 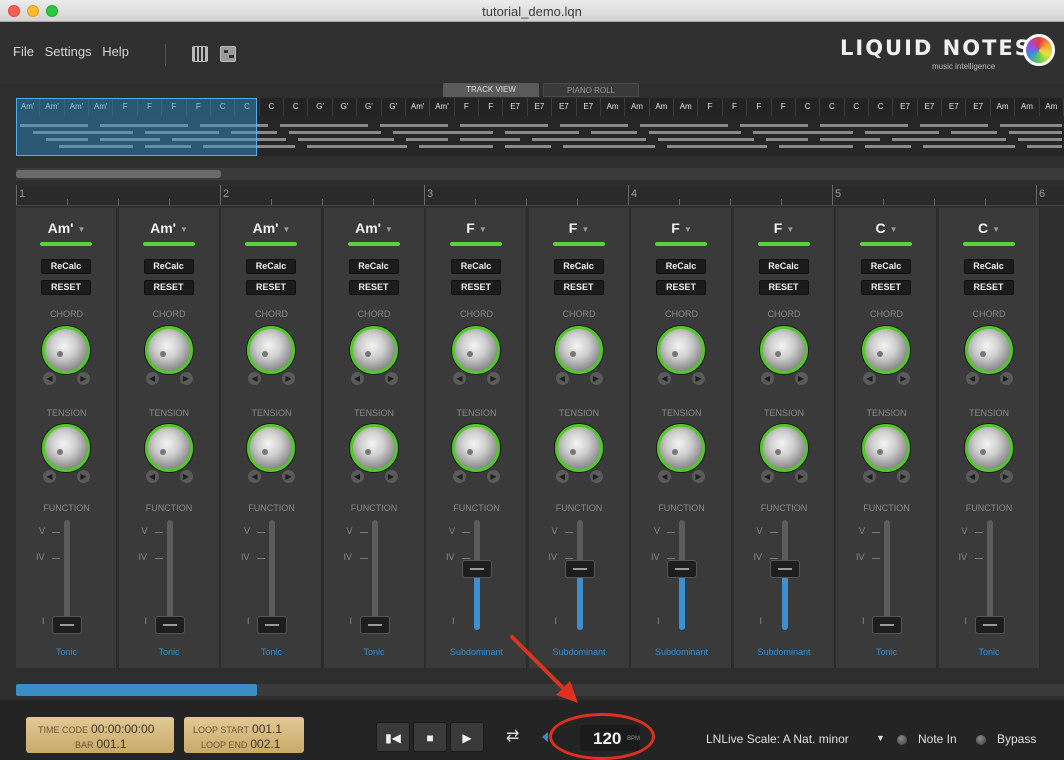 I want to click on rewind-button: ▮◀, so click(x=393, y=737).